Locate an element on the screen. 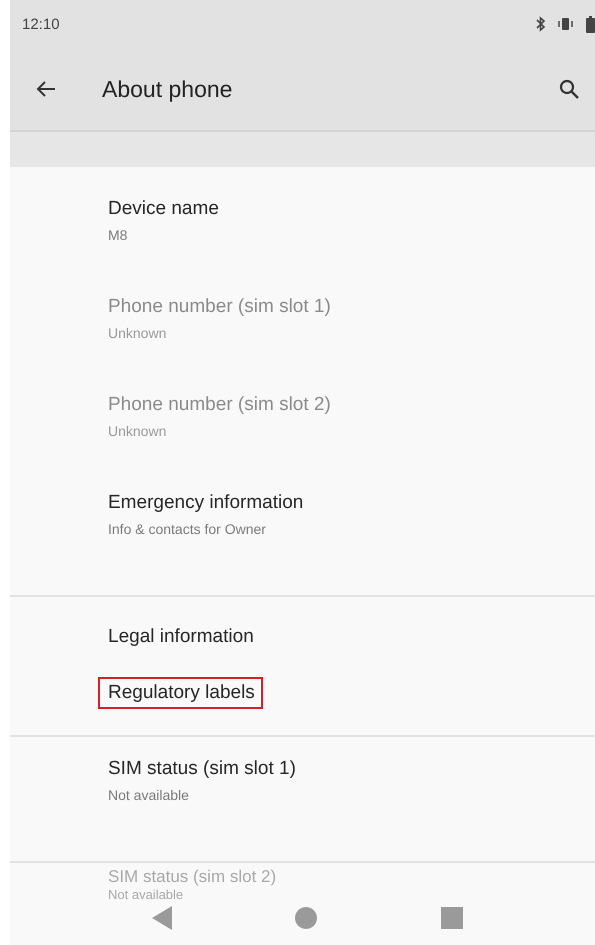  setting-summary: Info & contacts for Owner is located at coordinates (187, 529).